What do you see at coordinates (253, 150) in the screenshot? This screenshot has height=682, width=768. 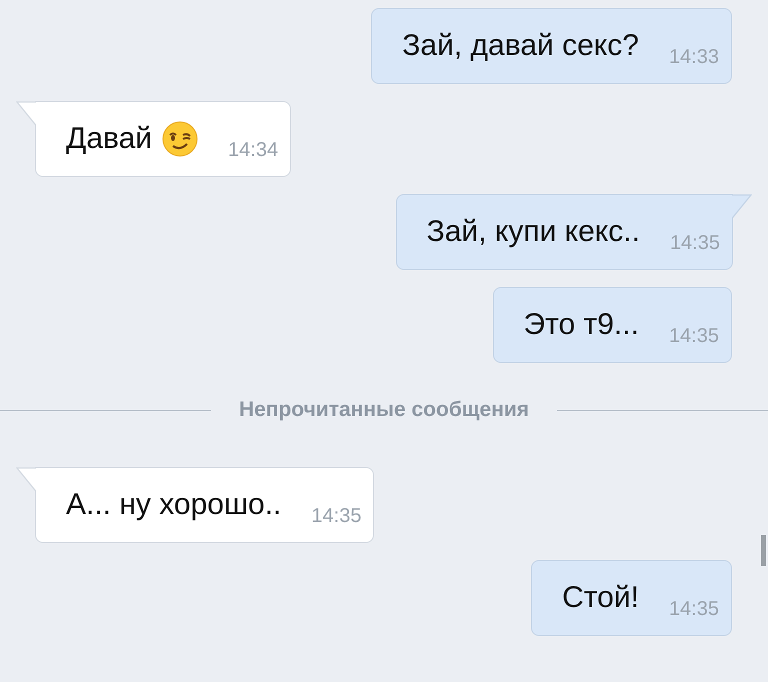 I see `timestamp: 14:34` at bounding box center [253, 150].